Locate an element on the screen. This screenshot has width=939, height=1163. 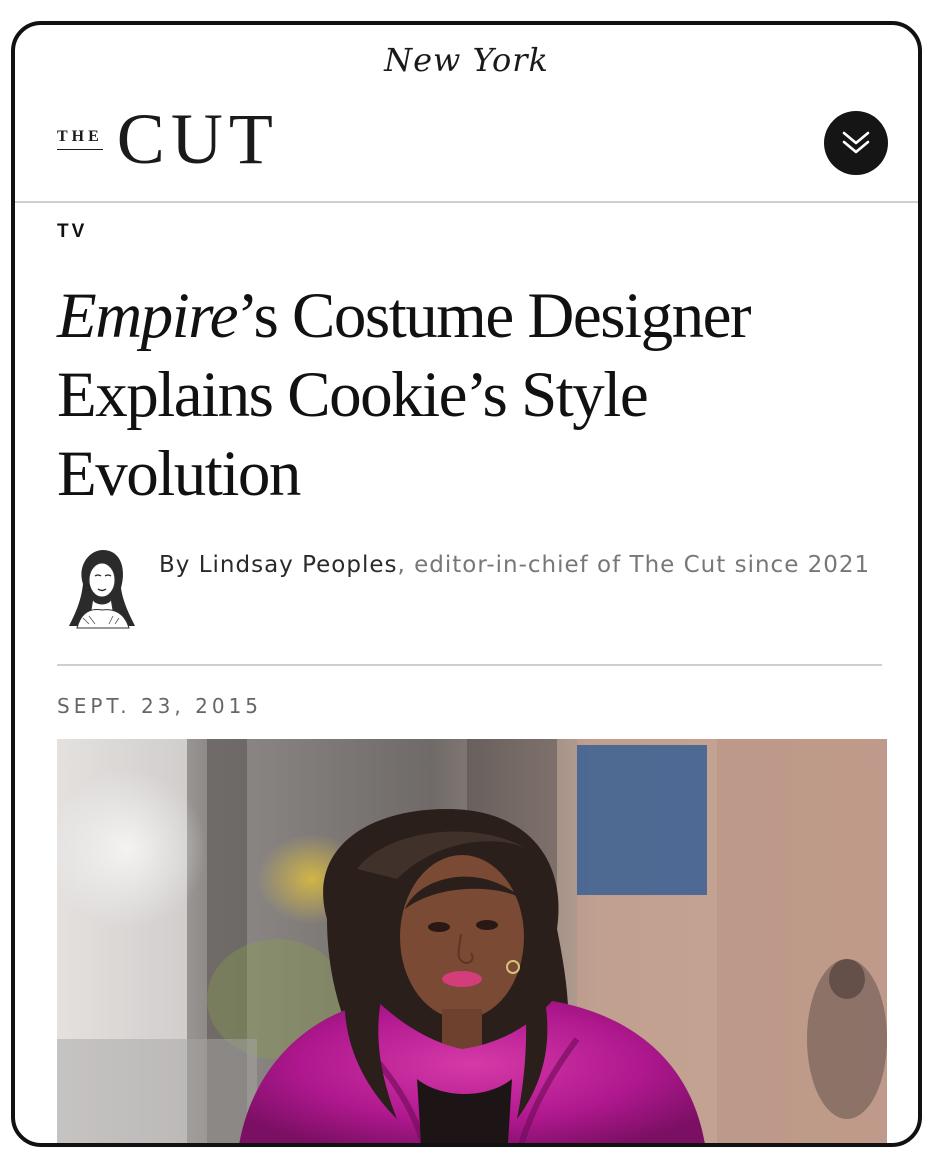
the-cut-logo: THE CUT is located at coordinates (168, 139).